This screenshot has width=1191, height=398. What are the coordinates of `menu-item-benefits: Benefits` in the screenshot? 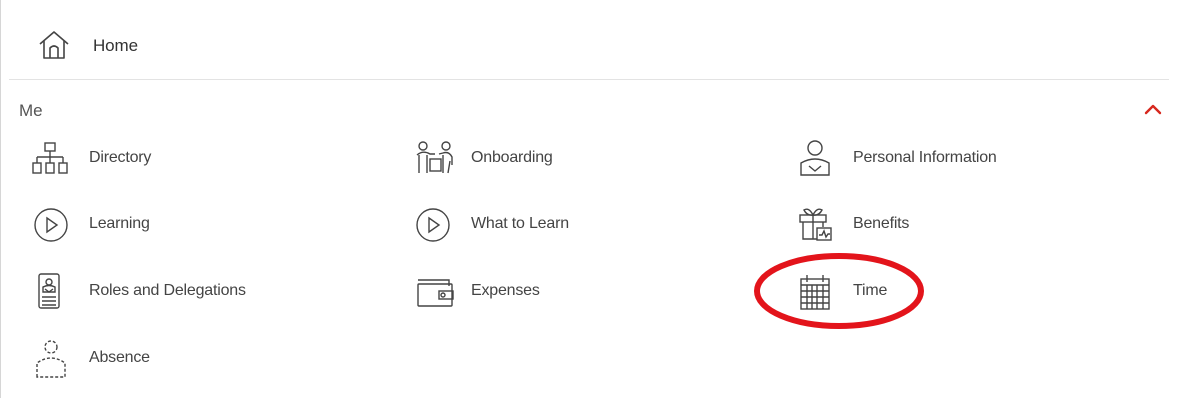 It's located at (960, 225).